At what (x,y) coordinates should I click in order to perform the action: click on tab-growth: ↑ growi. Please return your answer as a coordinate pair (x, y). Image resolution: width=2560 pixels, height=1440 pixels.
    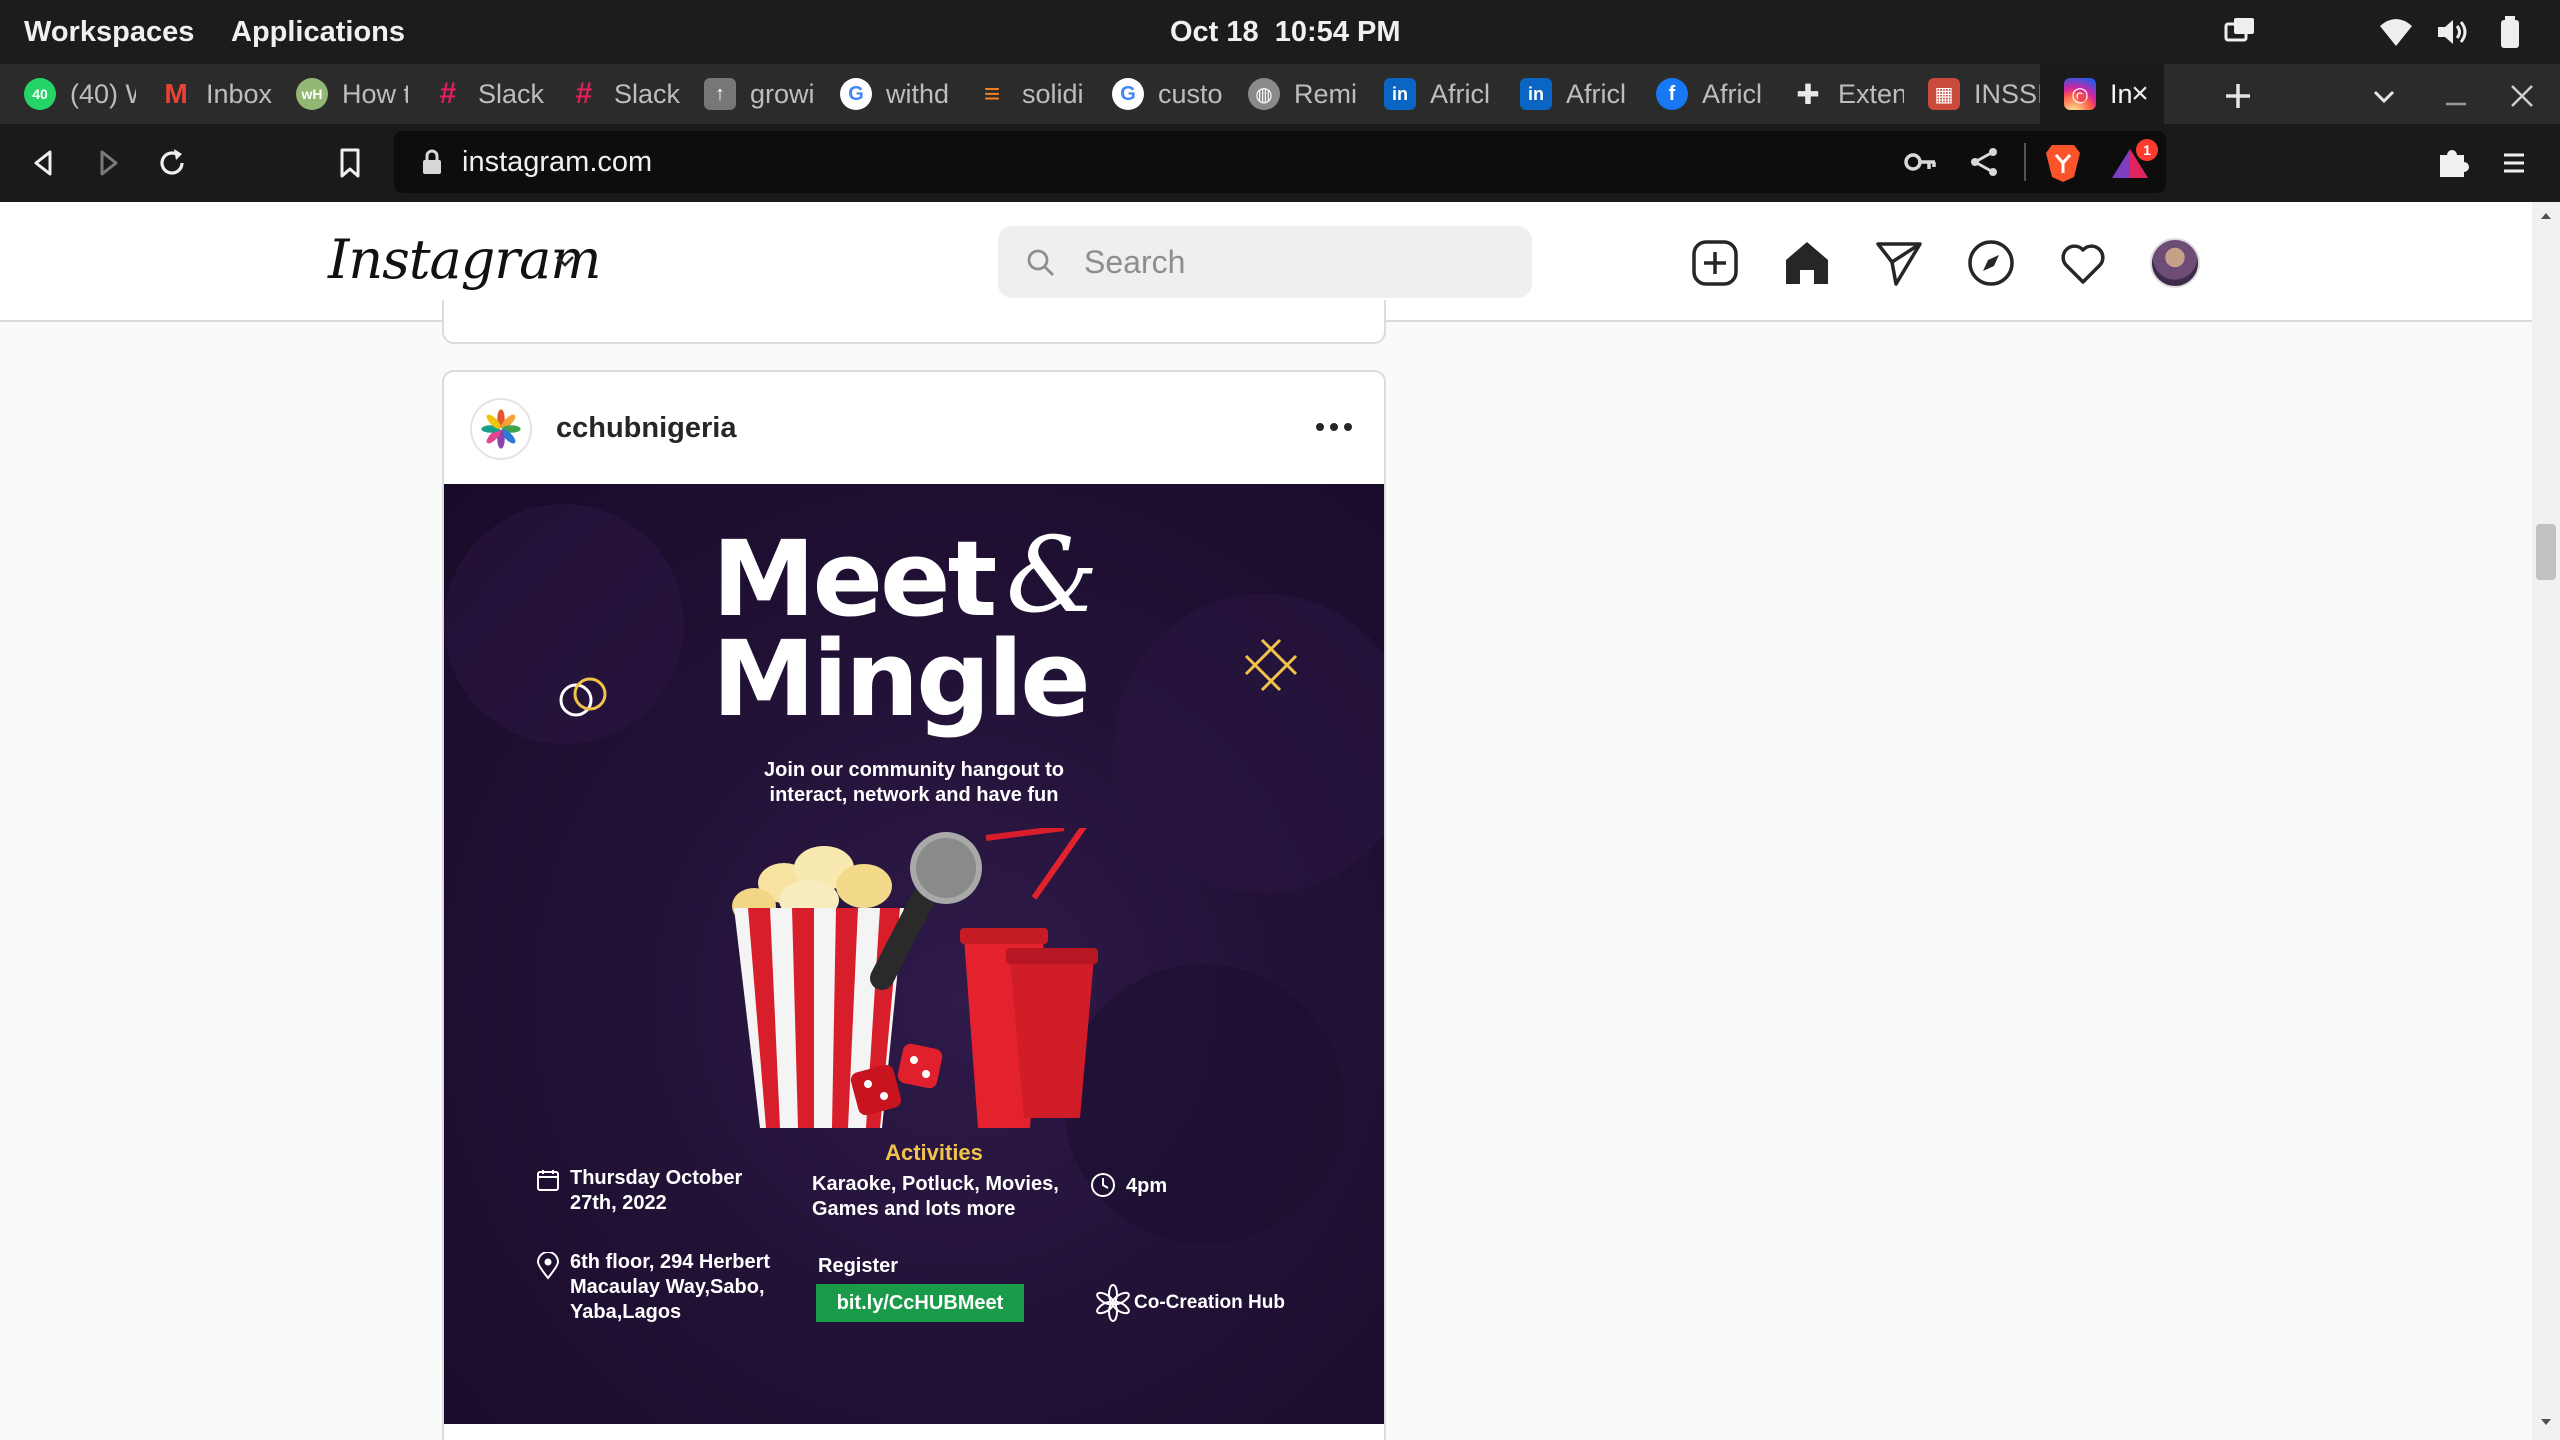
    Looking at the image, I should click on (748, 94).